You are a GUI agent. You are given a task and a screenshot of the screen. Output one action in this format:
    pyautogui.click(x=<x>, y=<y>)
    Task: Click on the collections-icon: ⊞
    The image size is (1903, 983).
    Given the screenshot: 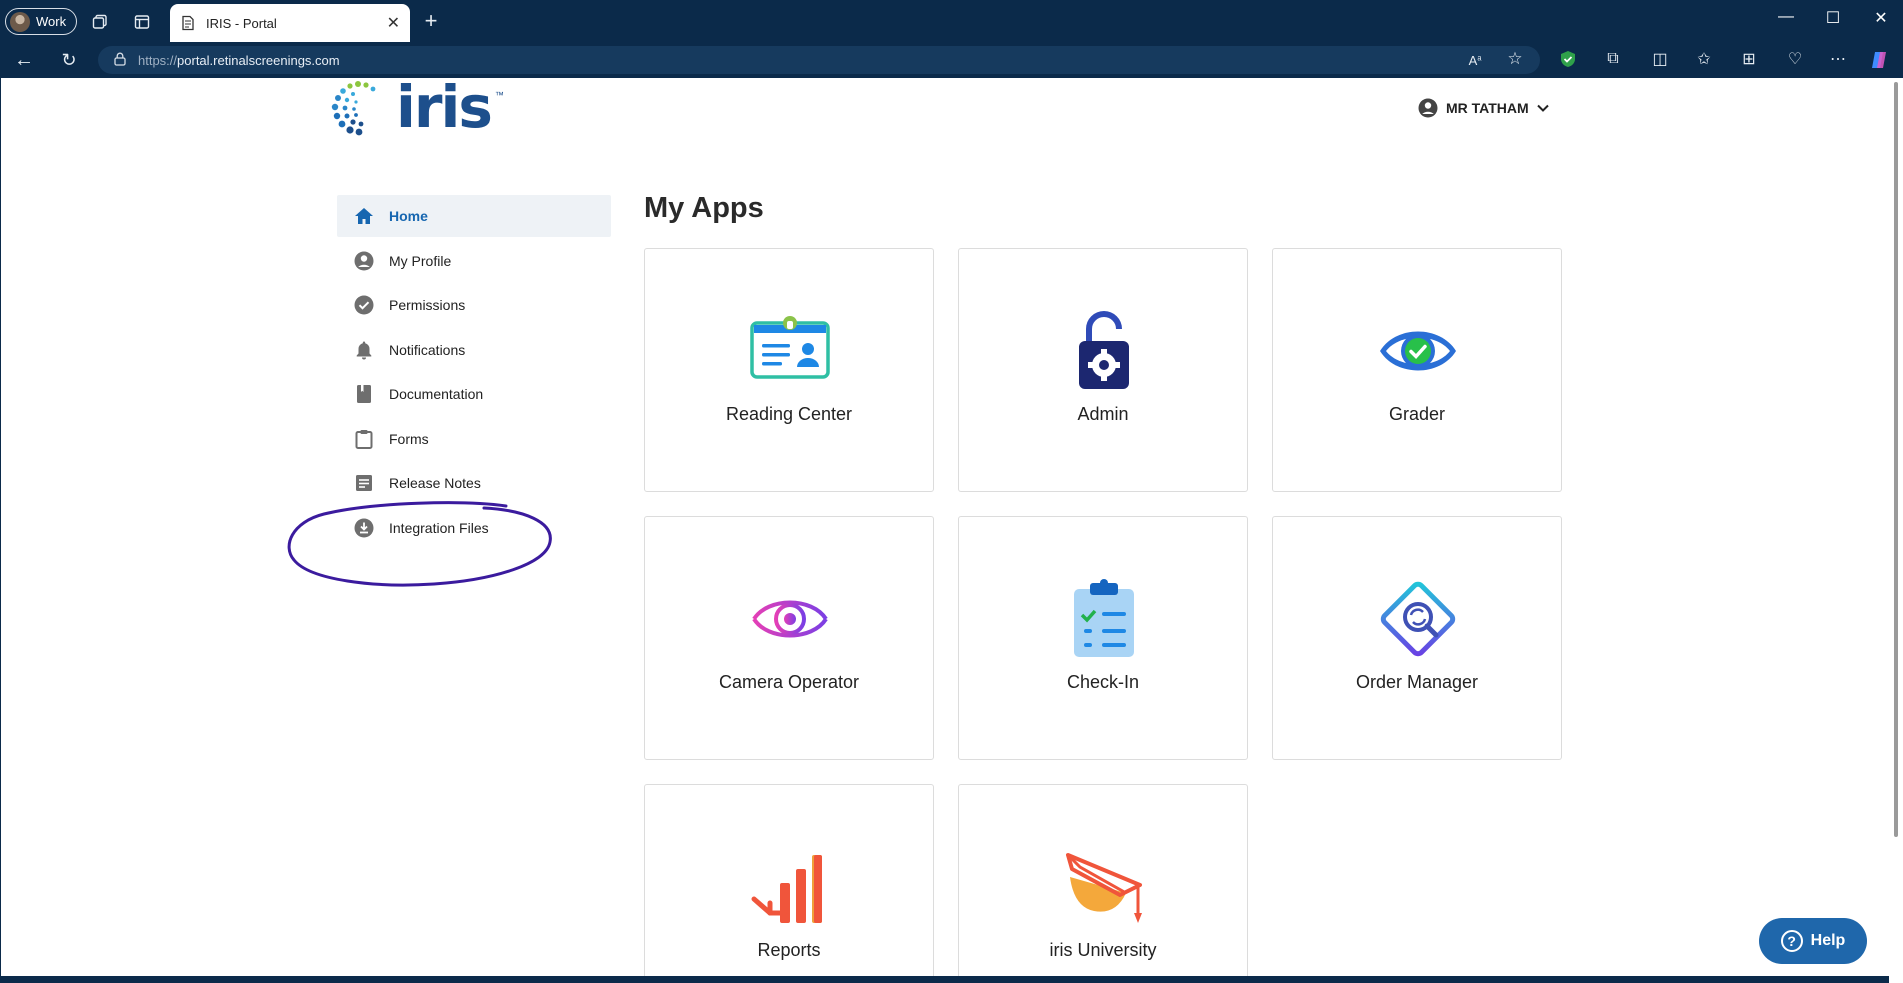 What is the action you would take?
    pyautogui.click(x=1749, y=59)
    